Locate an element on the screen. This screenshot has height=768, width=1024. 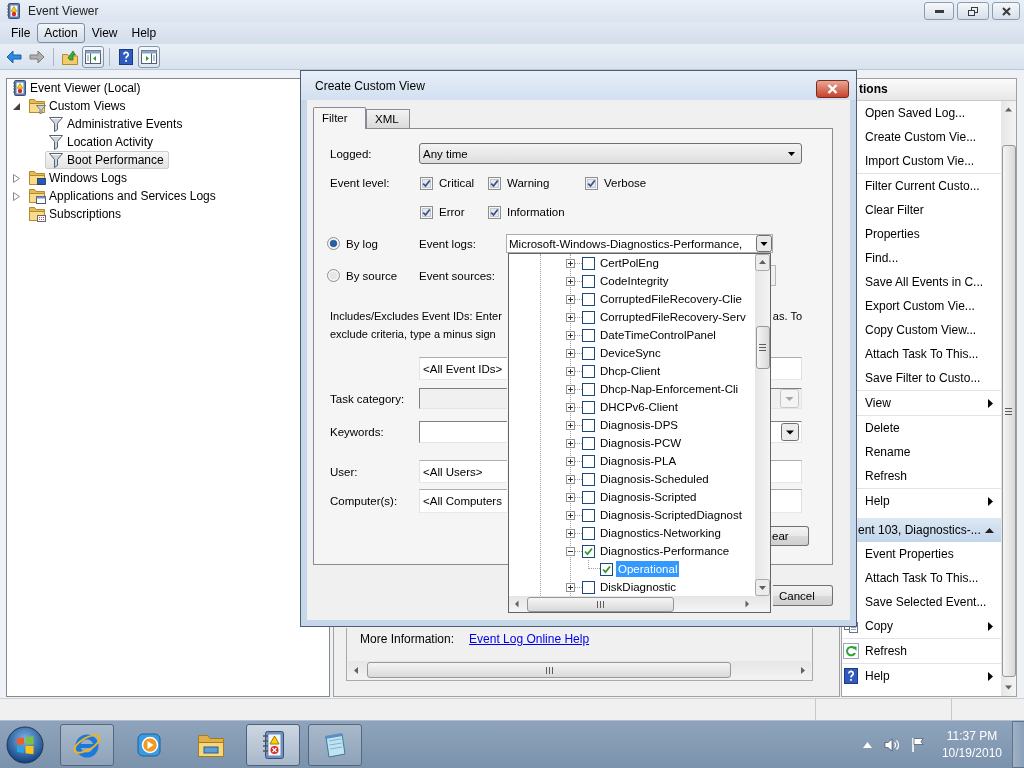
list-item: CertPolEng is located at coordinates (629, 263).